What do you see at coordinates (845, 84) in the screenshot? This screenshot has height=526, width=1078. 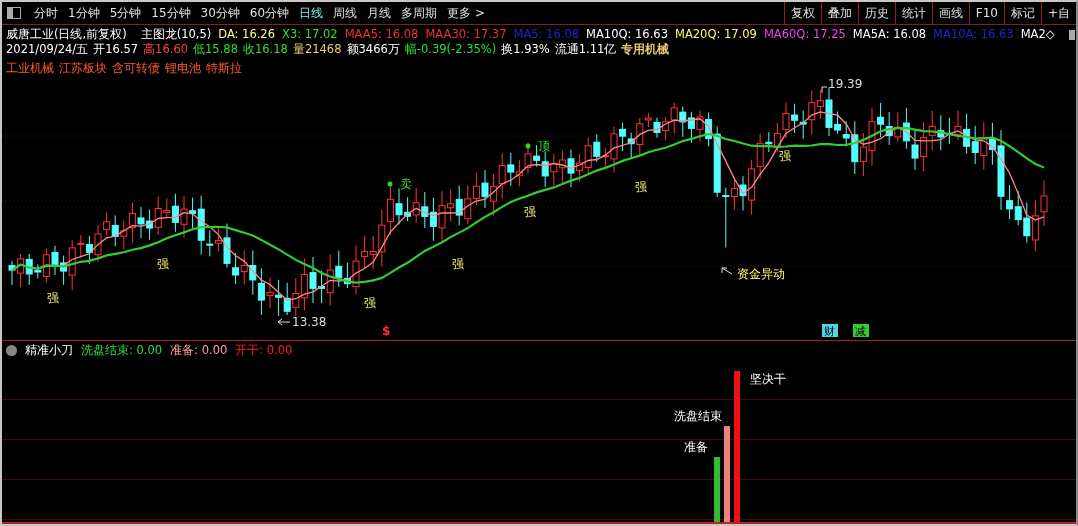 I see `price-label: 19.39` at bounding box center [845, 84].